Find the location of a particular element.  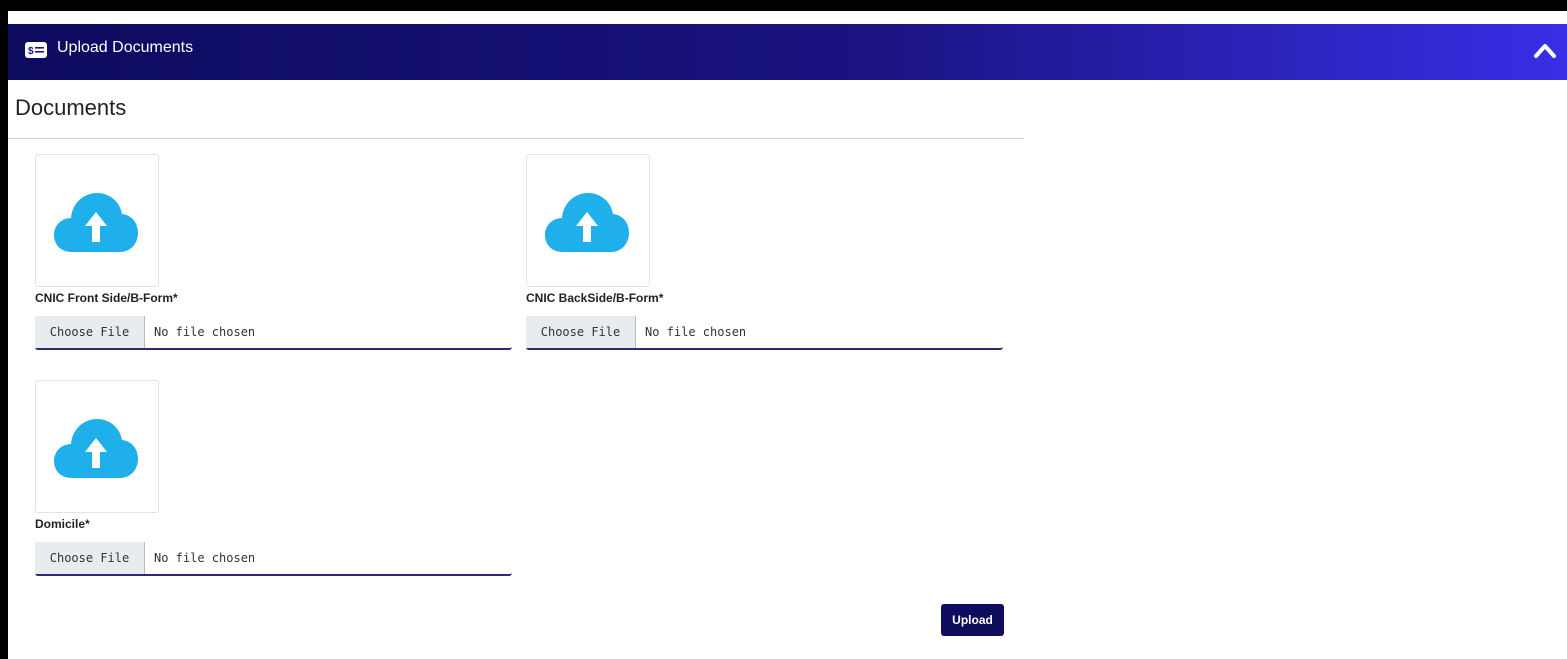

section-divider is located at coordinates (516, 138).